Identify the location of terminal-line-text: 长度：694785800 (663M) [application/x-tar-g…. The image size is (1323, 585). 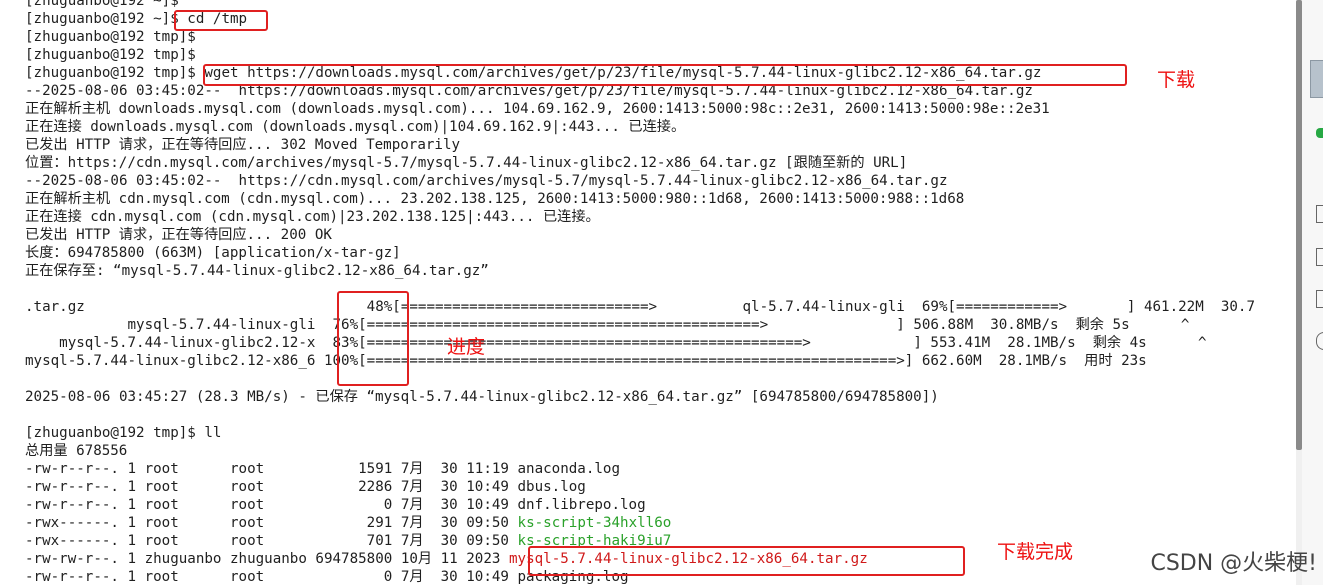
(213, 253).